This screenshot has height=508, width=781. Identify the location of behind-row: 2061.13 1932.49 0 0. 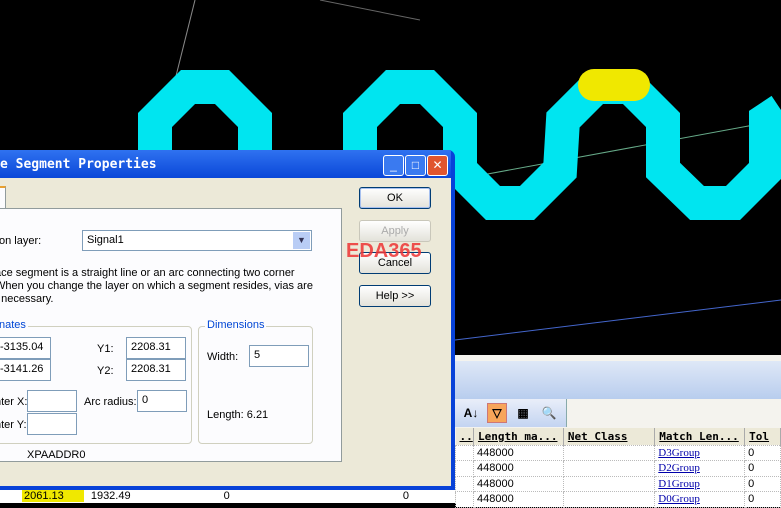
(227, 496).